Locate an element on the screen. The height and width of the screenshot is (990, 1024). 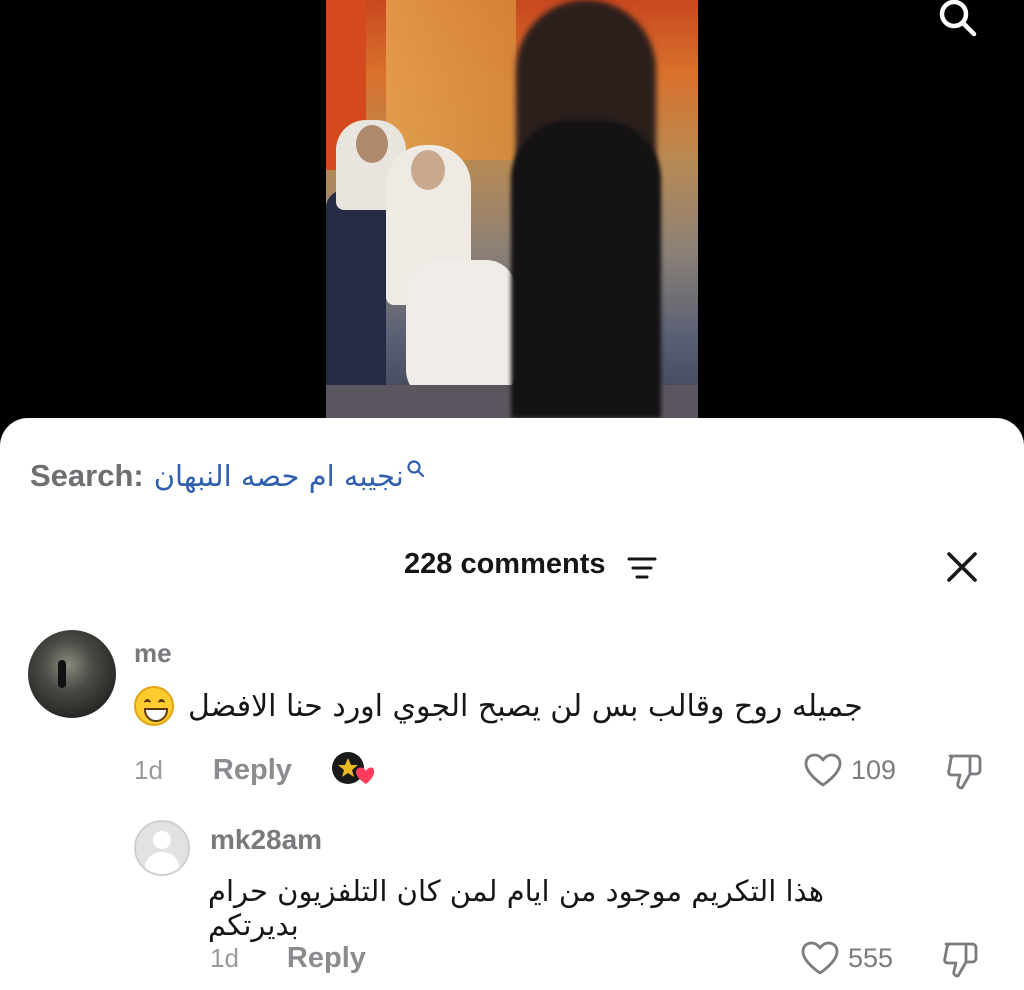
search-small-icon is located at coordinates (415, 469).